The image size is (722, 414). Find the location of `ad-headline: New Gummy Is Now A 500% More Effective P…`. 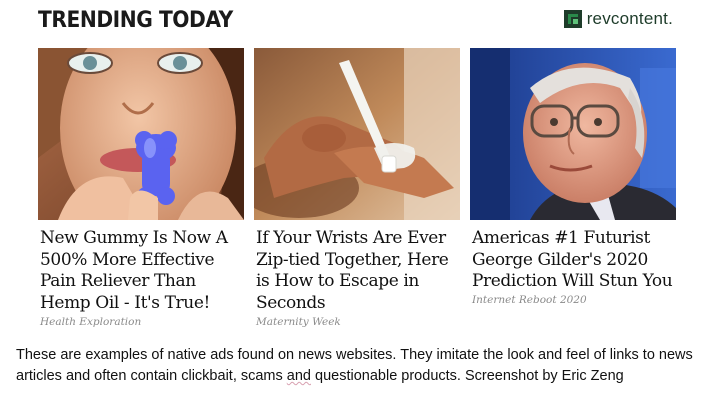

ad-headline: New Gummy Is Now A 500% More Effective P… is located at coordinates (142, 271).